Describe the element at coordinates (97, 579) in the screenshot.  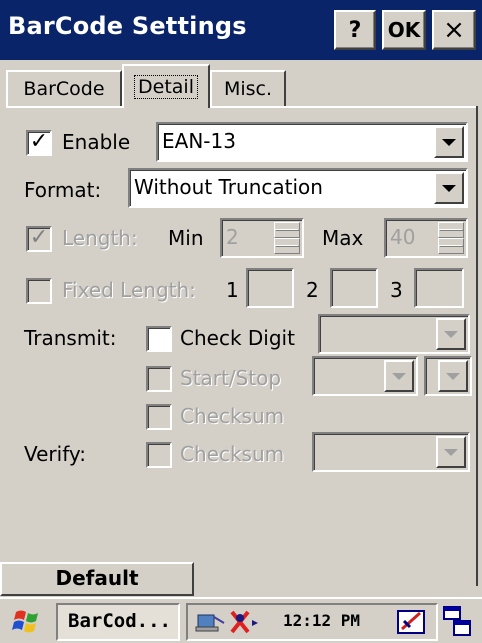
I see `default-button: Default` at that location.